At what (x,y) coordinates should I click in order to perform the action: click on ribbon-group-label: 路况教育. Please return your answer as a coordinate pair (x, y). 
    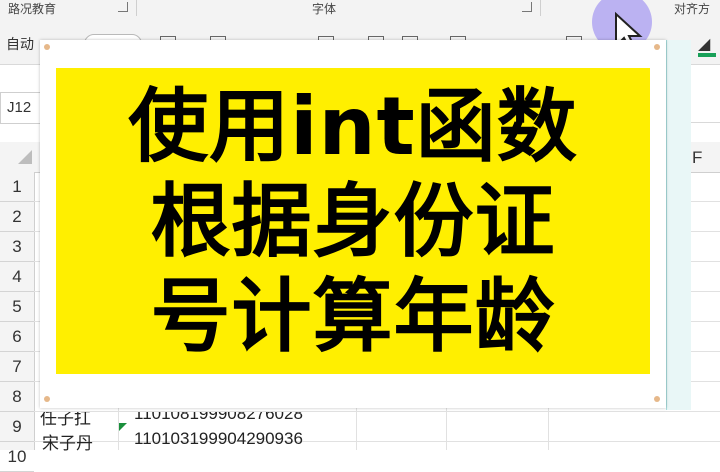
    Looking at the image, I should click on (32, 9).